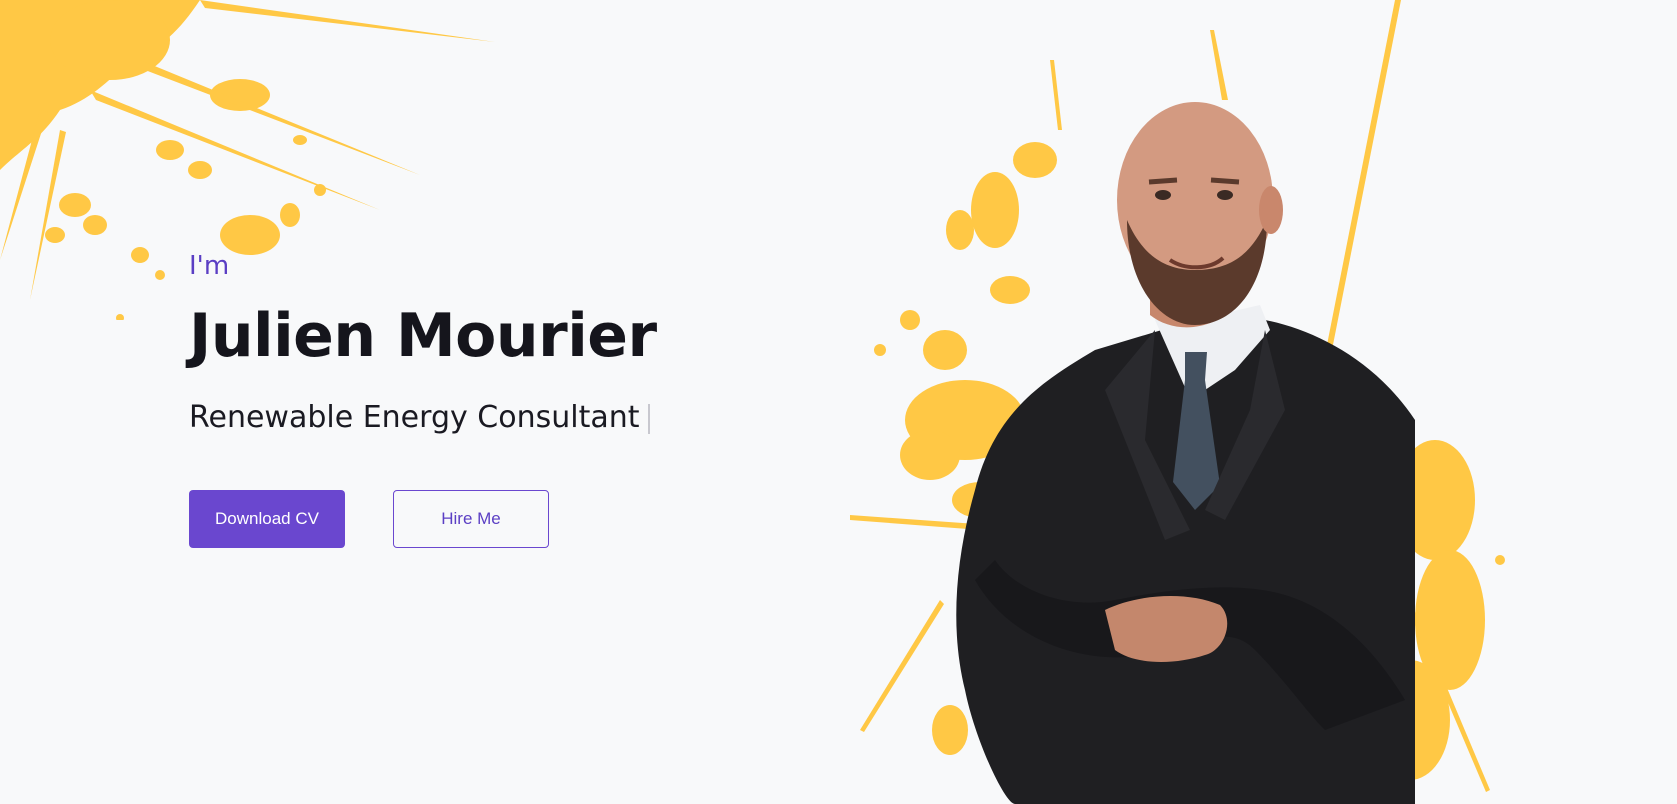  Describe the element at coordinates (247, 160) in the screenshot. I see `paint-splash-decoration` at that location.